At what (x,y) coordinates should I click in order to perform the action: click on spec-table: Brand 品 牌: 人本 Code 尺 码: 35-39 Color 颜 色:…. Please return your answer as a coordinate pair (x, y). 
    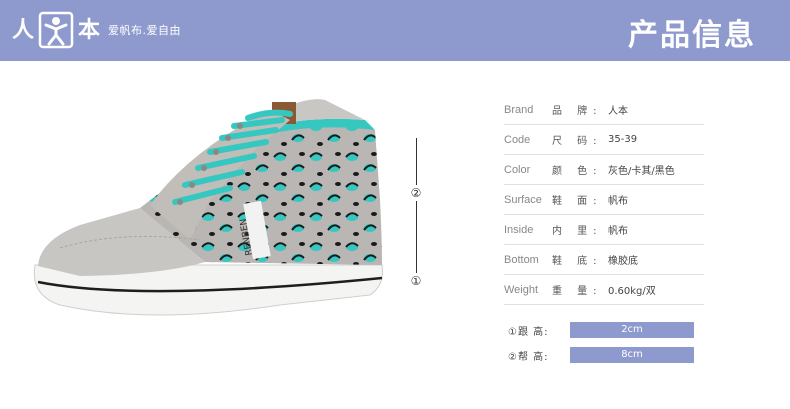
    Looking at the image, I should click on (604, 200).